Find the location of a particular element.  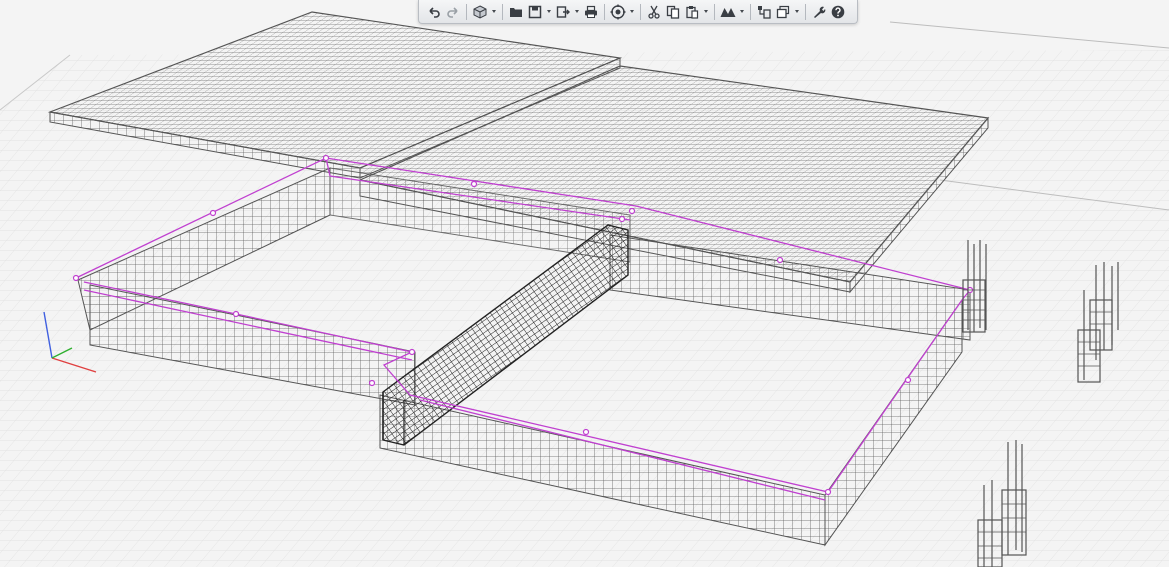

save-dropdown is located at coordinates (549, 12).